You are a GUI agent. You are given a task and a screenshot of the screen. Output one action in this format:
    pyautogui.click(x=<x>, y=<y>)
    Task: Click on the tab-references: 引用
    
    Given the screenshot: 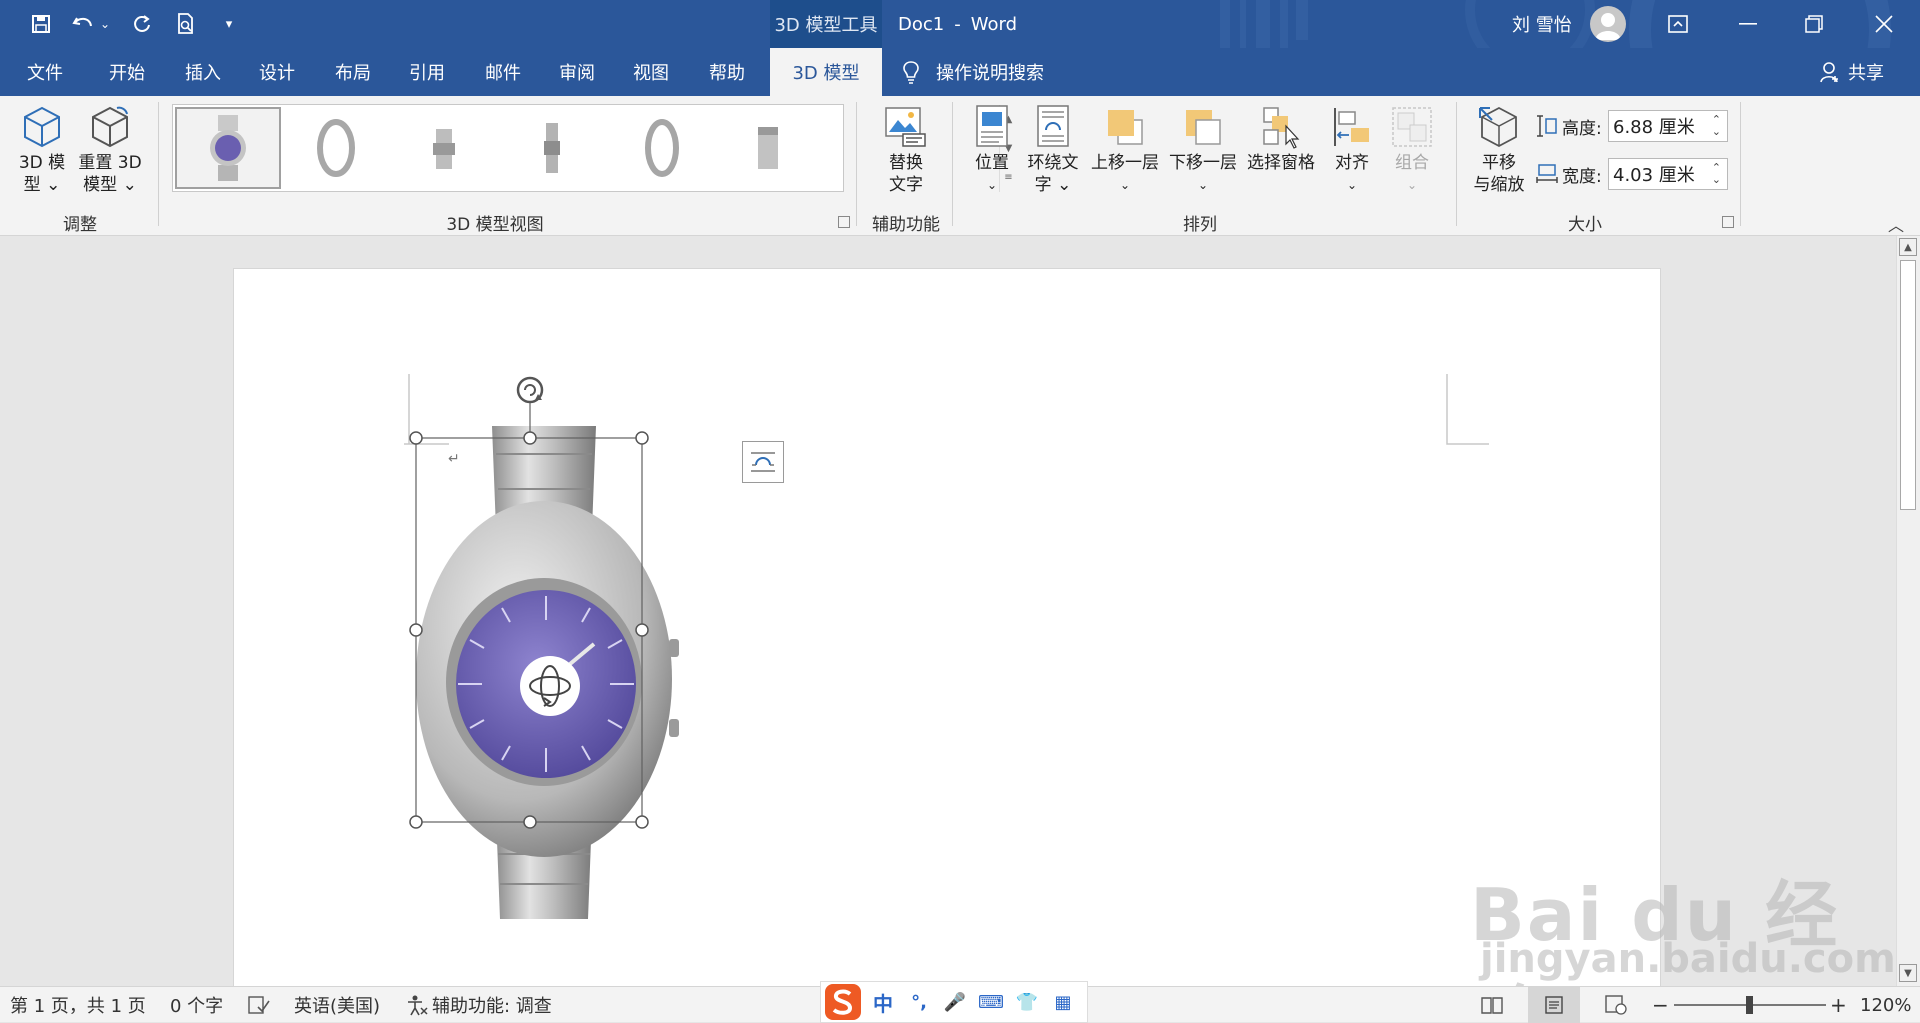 What is the action you would take?
    pyautogui.click(x=427, y=72)
    